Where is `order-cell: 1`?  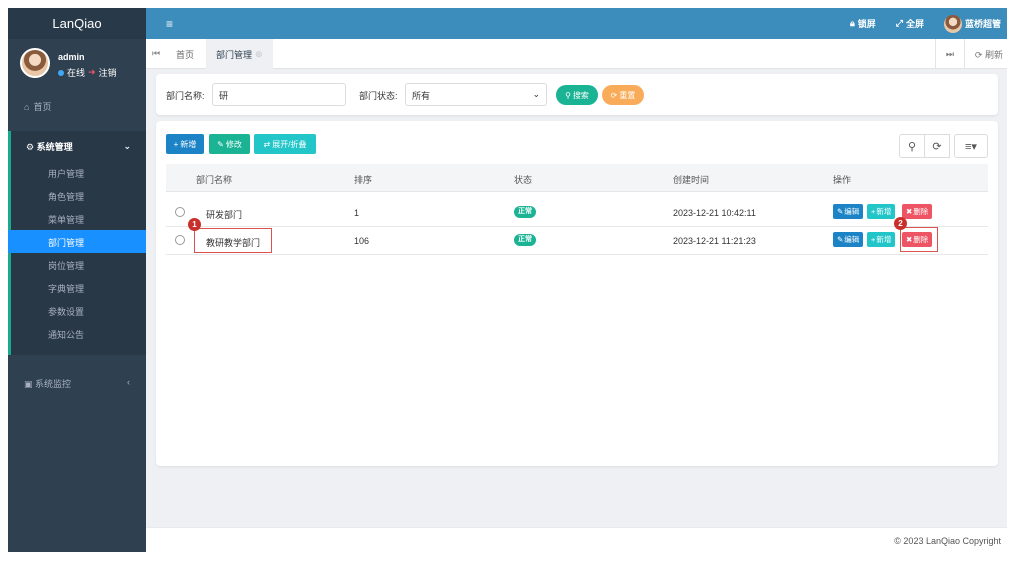 order-cell: 1 is located at coordinates (357, 213).